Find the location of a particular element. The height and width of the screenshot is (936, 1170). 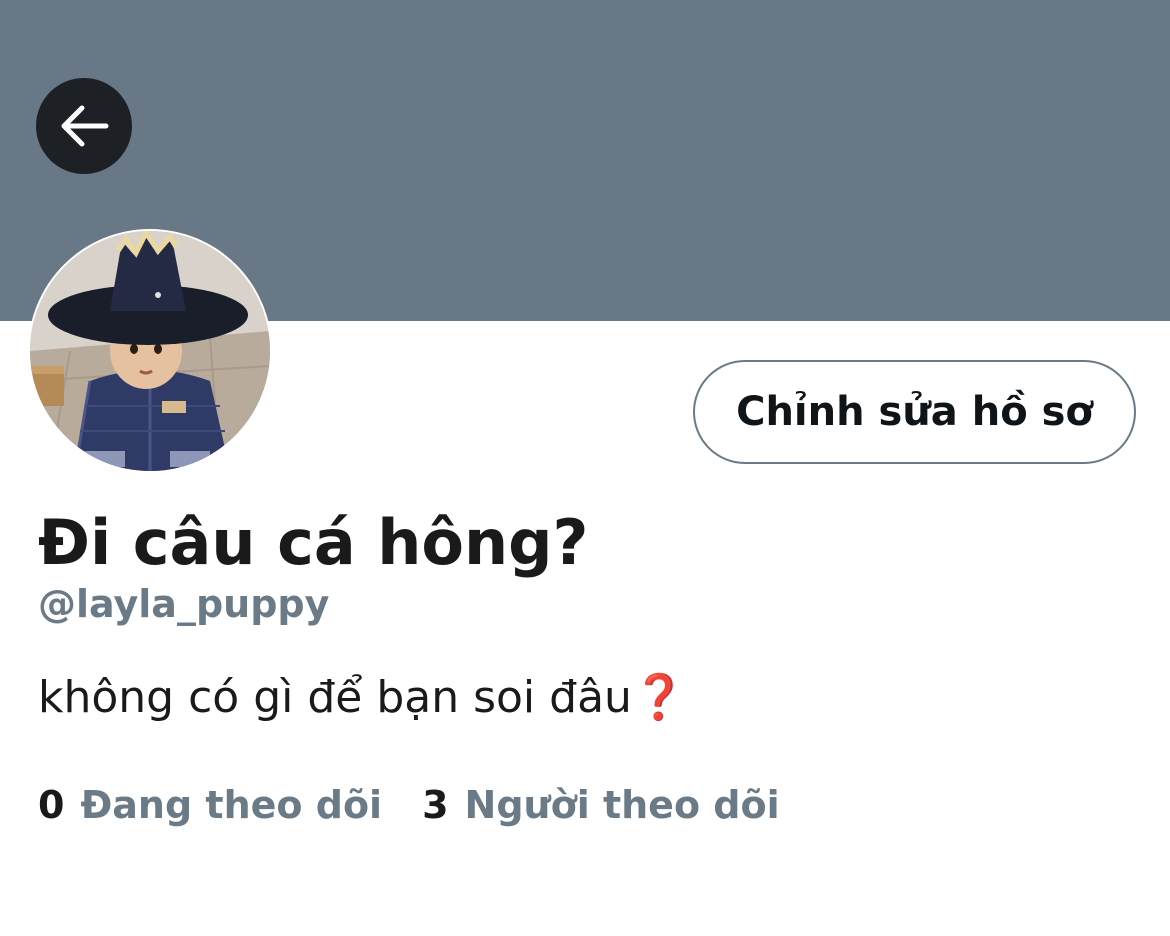

followers-label: Người theo dõi is located at coordinates (622, 805).